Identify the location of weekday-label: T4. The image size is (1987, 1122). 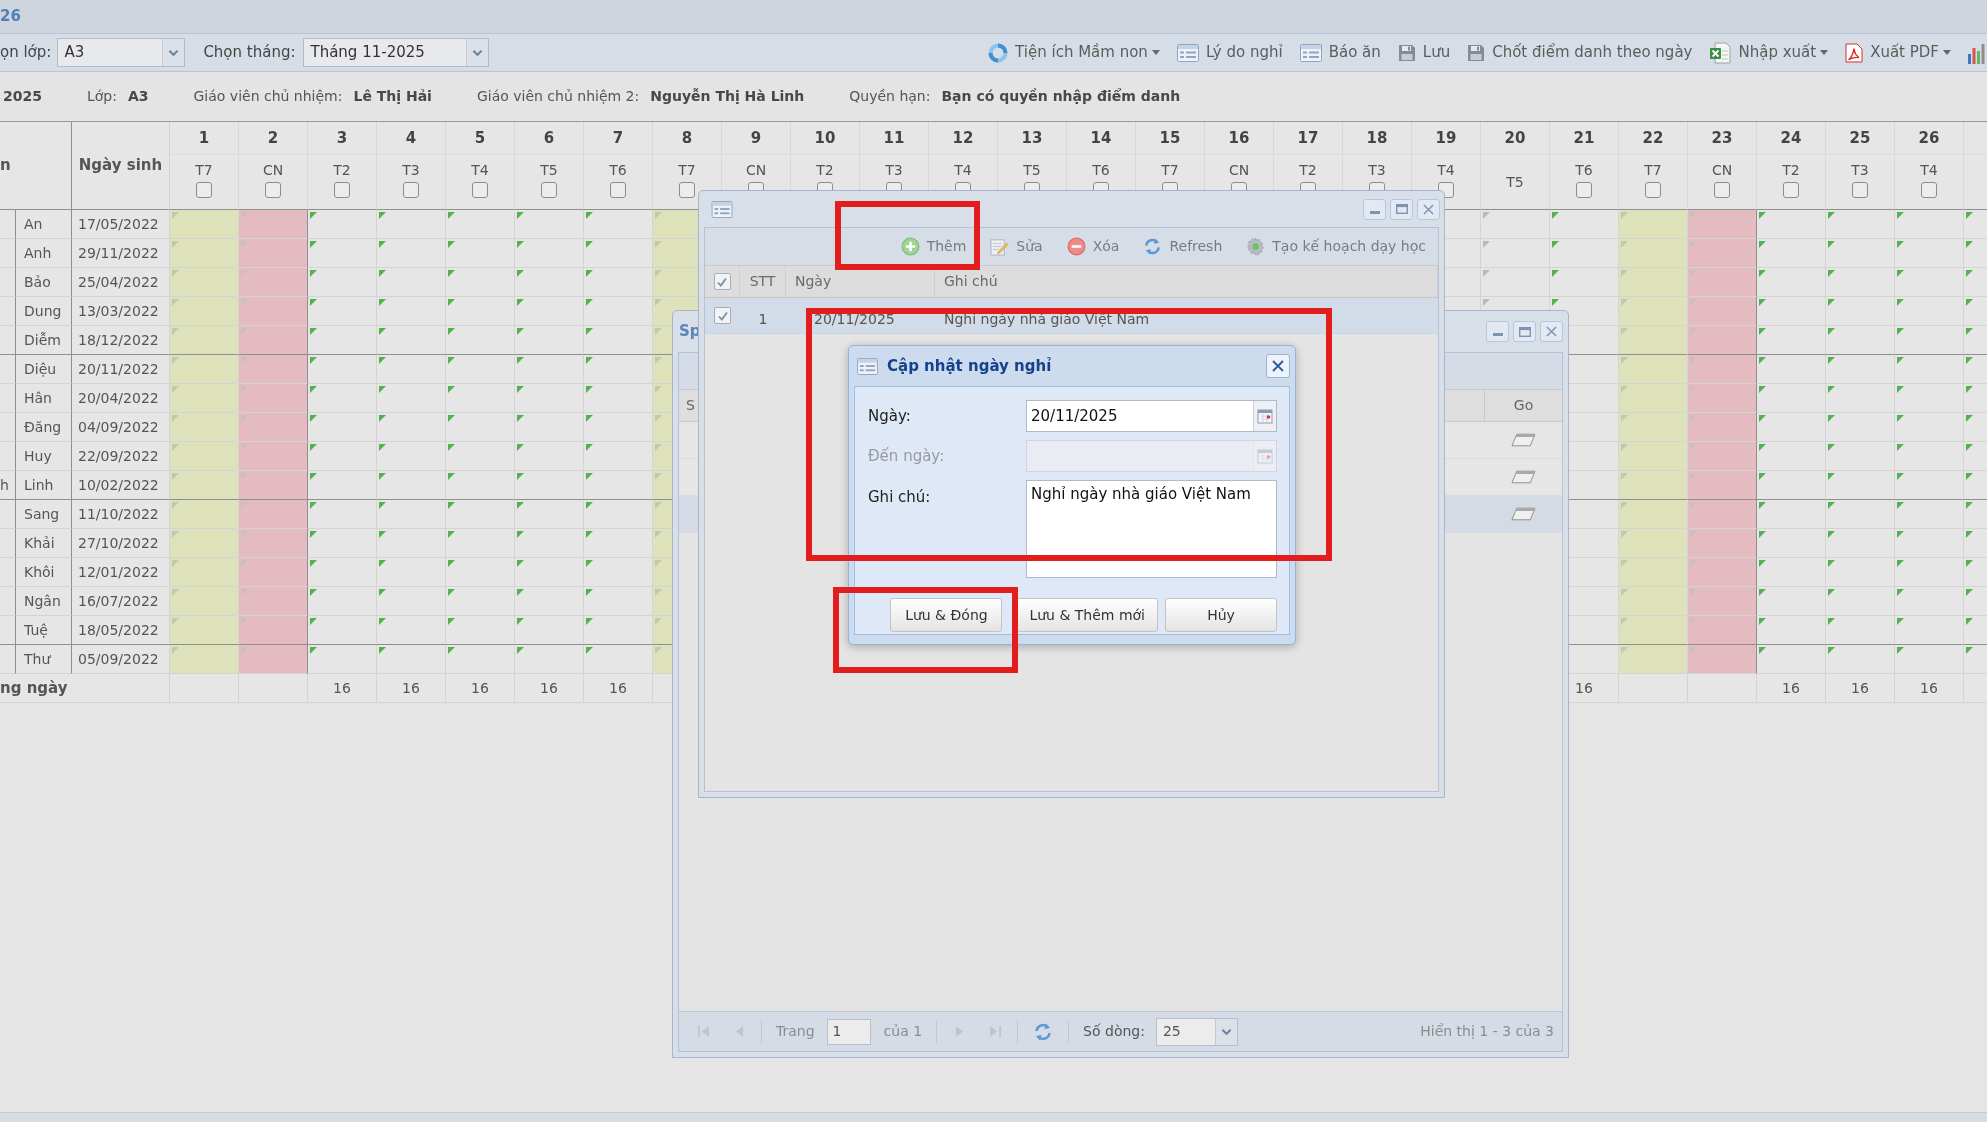
(480, 170).